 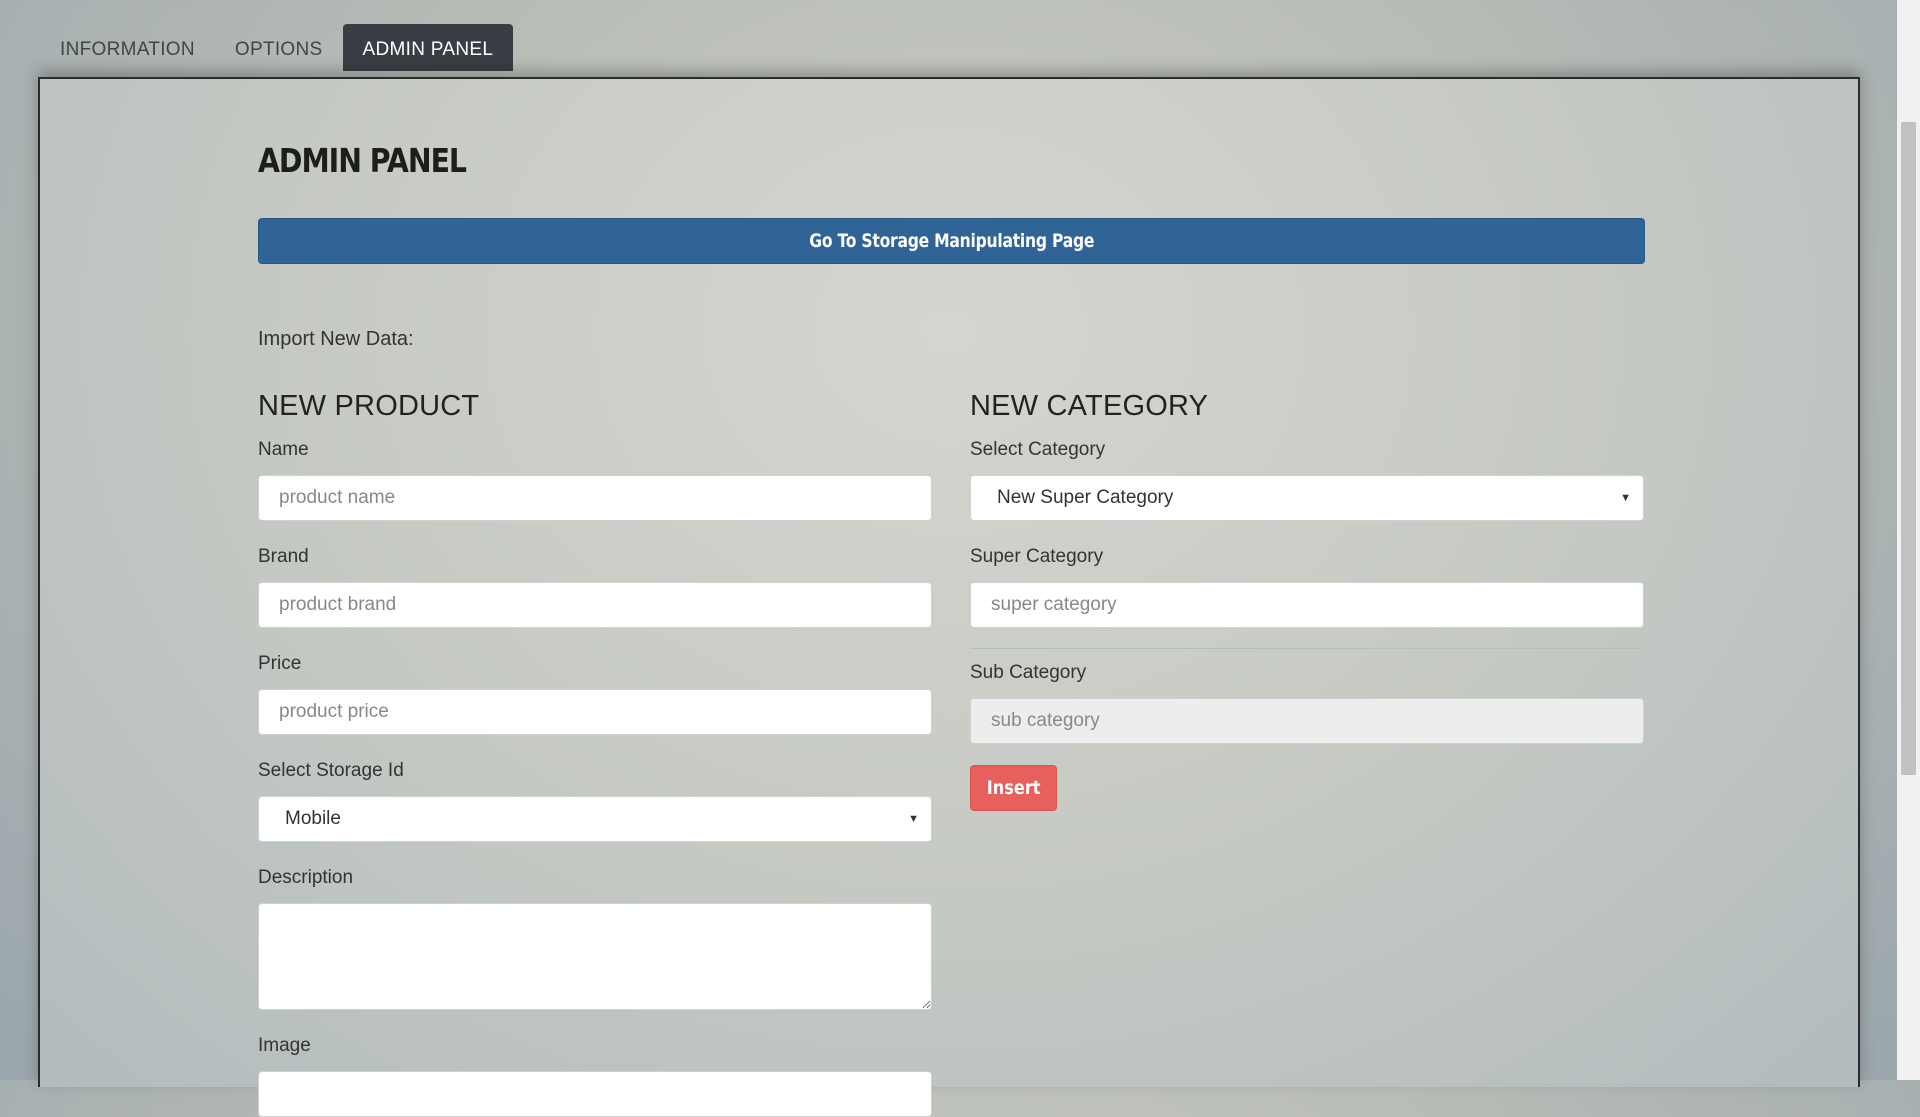 What do you see at coordinates (313, 818) in the screenshot?
I see `storage-id-value: Mobile` at bounding box center [313, 818].